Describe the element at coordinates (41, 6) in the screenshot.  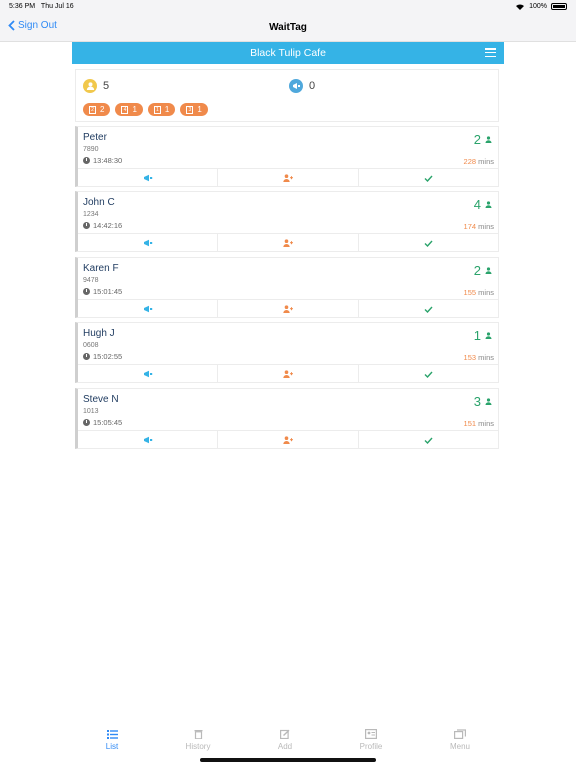
I see `status-time: 5:36 PM Thu Jul 16` at that location.